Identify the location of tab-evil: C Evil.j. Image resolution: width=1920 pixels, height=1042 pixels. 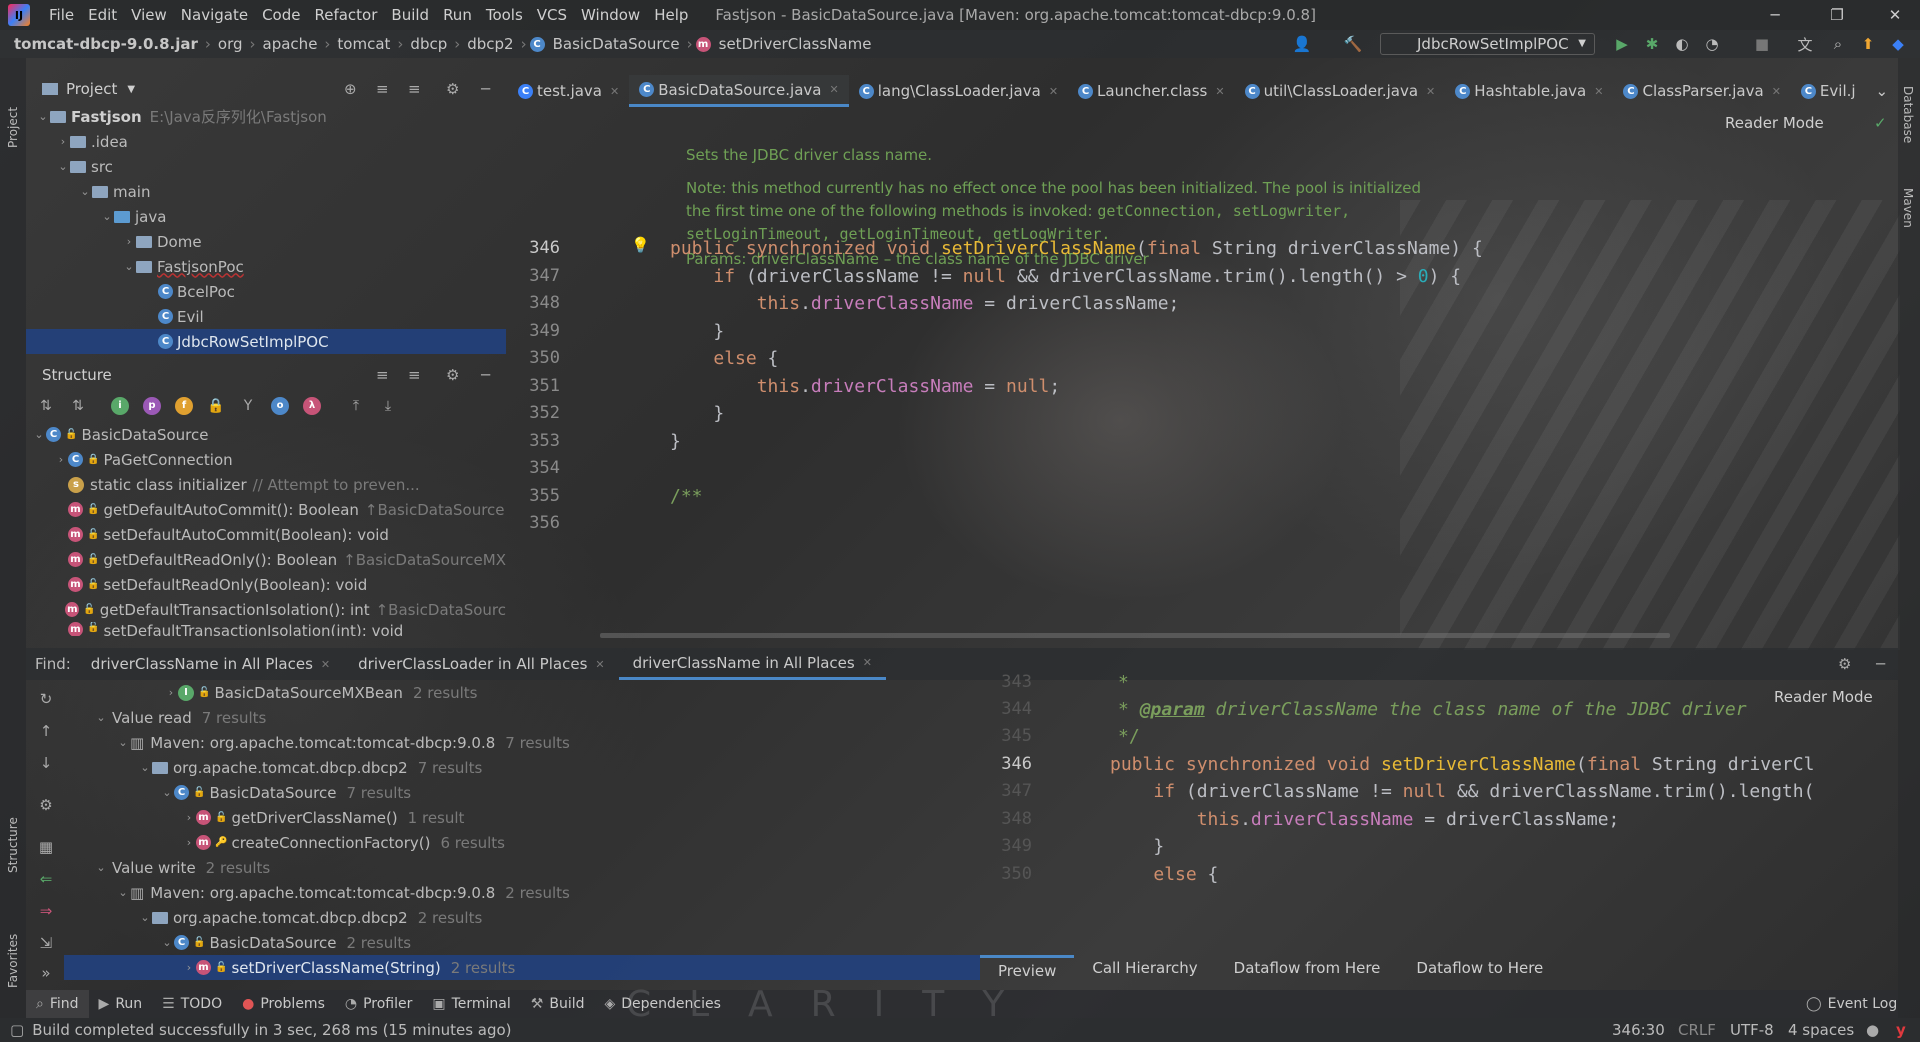
(1828, 91).